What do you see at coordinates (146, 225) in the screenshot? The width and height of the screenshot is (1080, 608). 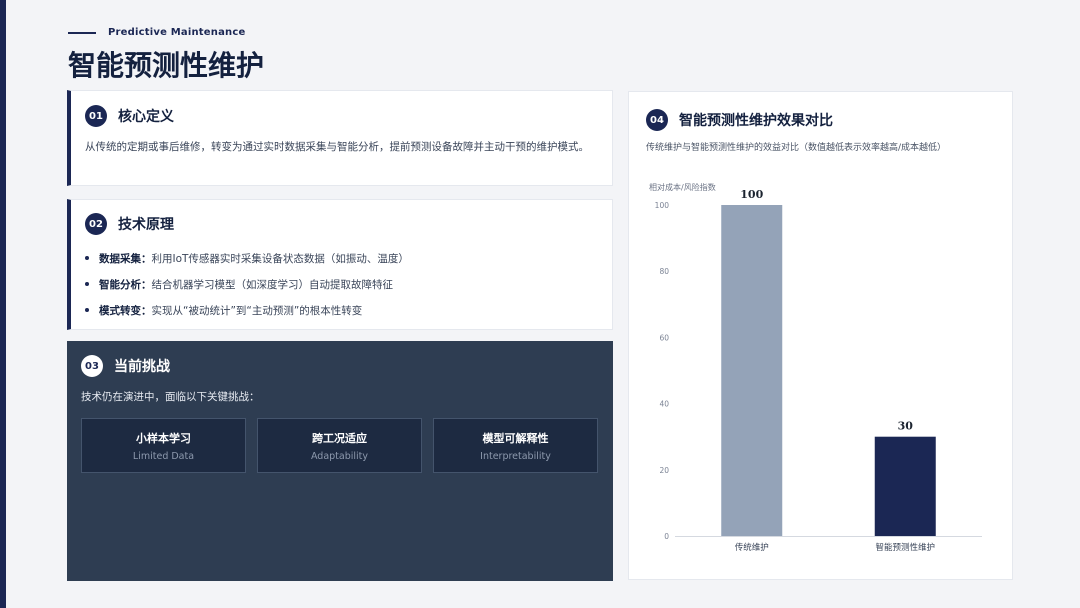 I see `principles-title: 技术原理` at bounding box center [146, 225].